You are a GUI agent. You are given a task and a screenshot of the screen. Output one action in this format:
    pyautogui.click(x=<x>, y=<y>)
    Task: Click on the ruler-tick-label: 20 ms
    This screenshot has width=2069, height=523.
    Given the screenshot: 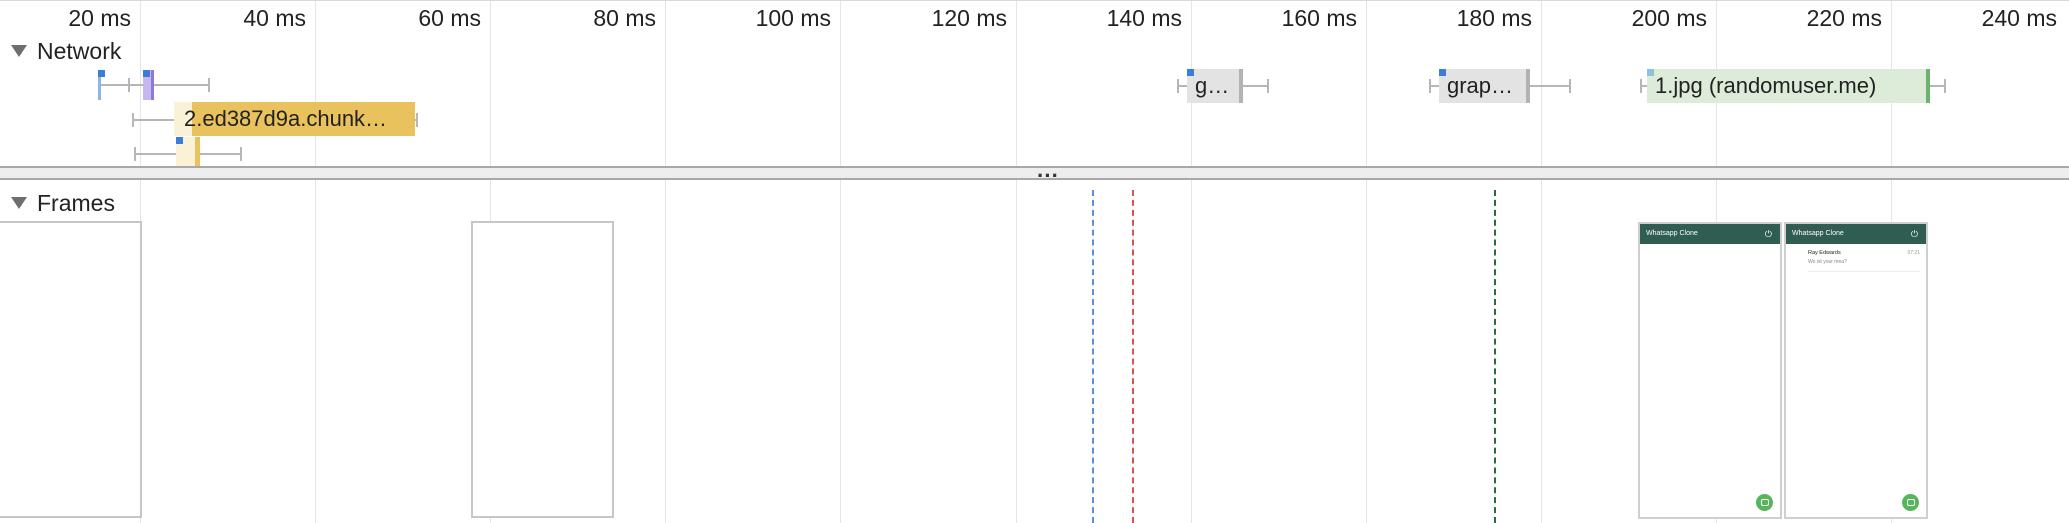 What is the action you would take?
    pyautogui.click(x=99, y=18)
    